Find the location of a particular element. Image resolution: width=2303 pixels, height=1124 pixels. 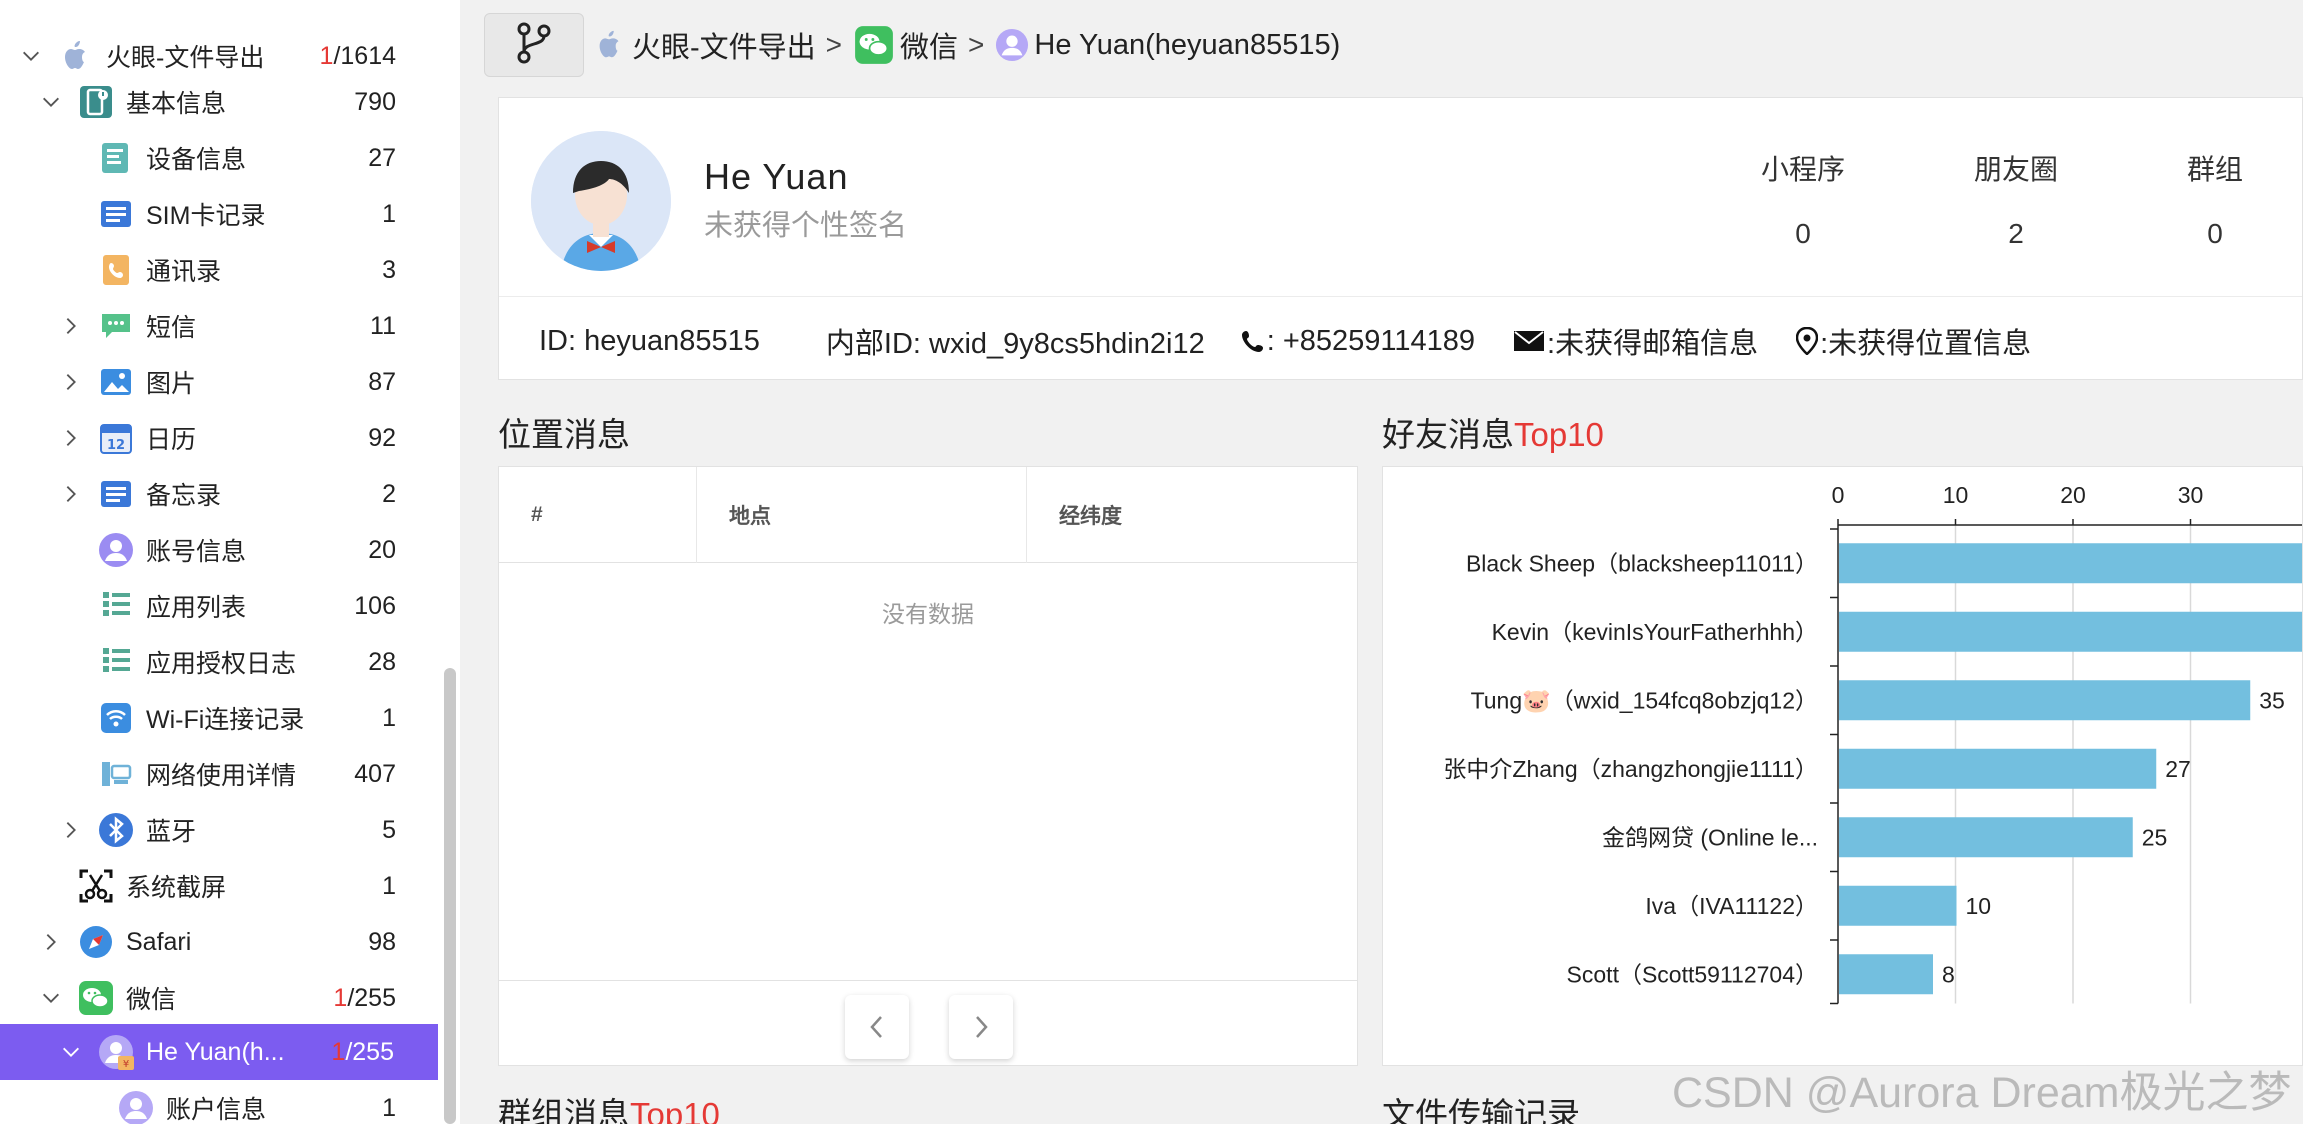

tree-item-wechat: 微信 1/255 is located at coordinates (220, 998).